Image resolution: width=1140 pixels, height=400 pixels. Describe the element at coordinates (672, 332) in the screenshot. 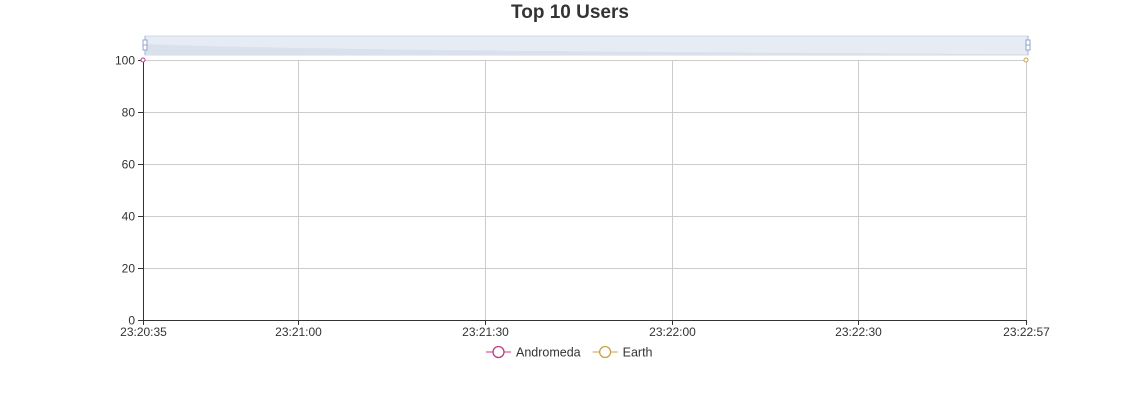

I see `x-tick-label: 23:22:00` at that location.